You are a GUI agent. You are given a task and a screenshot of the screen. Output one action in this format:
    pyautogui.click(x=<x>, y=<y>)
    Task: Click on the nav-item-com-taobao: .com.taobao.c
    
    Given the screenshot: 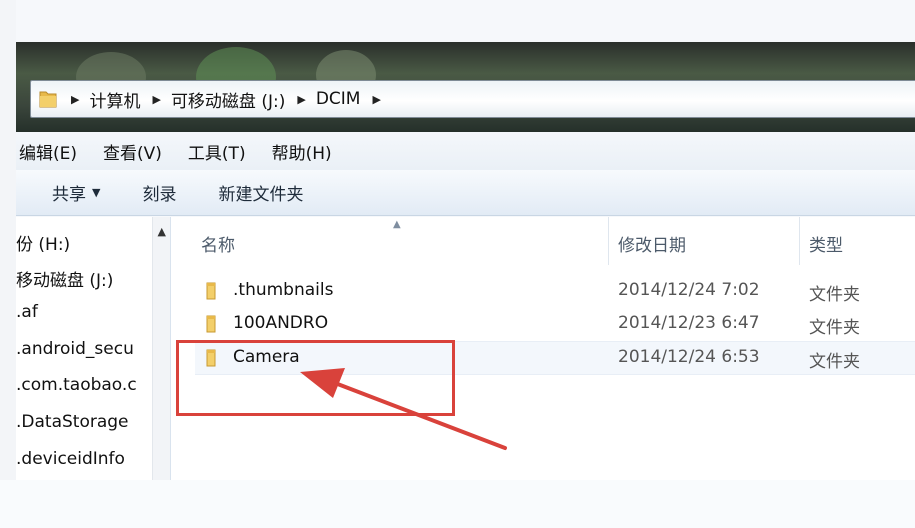 What is the action you would take?
    pyautogui.click(x=76, y=385)
    